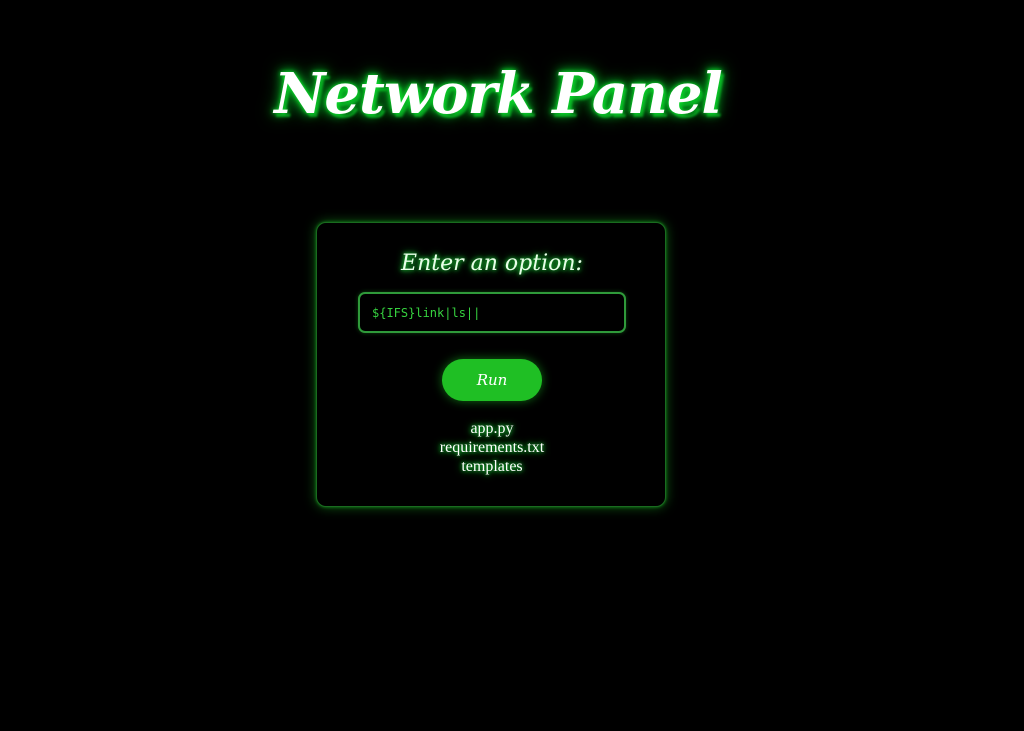 Image resolution: width=1024 pixels, height=731 pixels. Describe the element at coordinates (498, 94) in the screenshot. I see `page-title: Network Panel` at that location.